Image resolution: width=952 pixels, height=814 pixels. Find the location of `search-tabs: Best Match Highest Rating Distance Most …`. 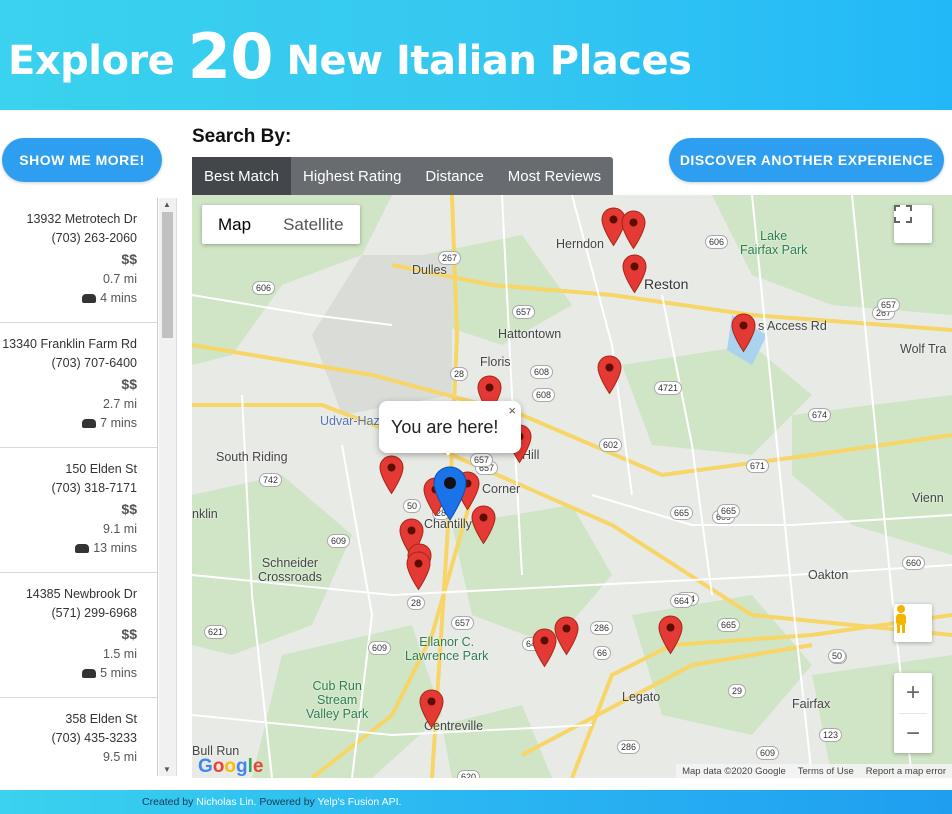

search-tabs: Best Match Highest Rating Distance Most … is located at coordinates (403, 176).